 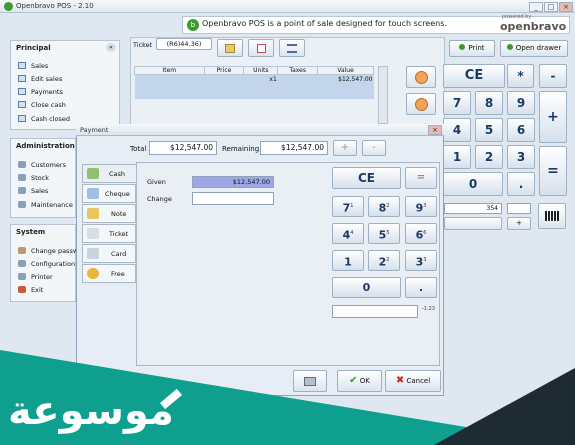 I want to click on dialog-key-2: 22, so click(x=384, y=260).